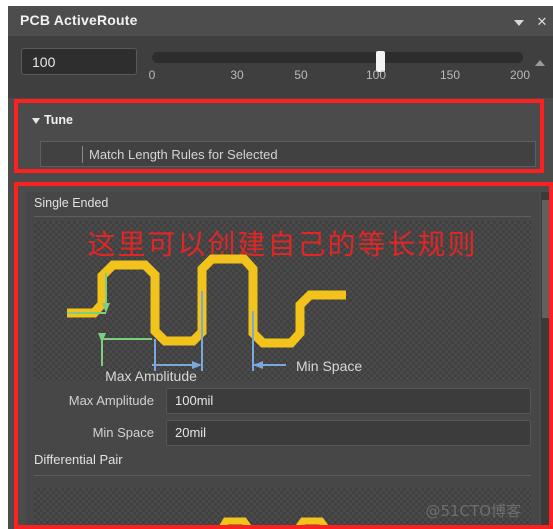 The width and height of the screenshot is (553, 529). Describe the element at coordinates (540, 63) in the screenshot. I see `scroll-up-arrow-icon` at that location.